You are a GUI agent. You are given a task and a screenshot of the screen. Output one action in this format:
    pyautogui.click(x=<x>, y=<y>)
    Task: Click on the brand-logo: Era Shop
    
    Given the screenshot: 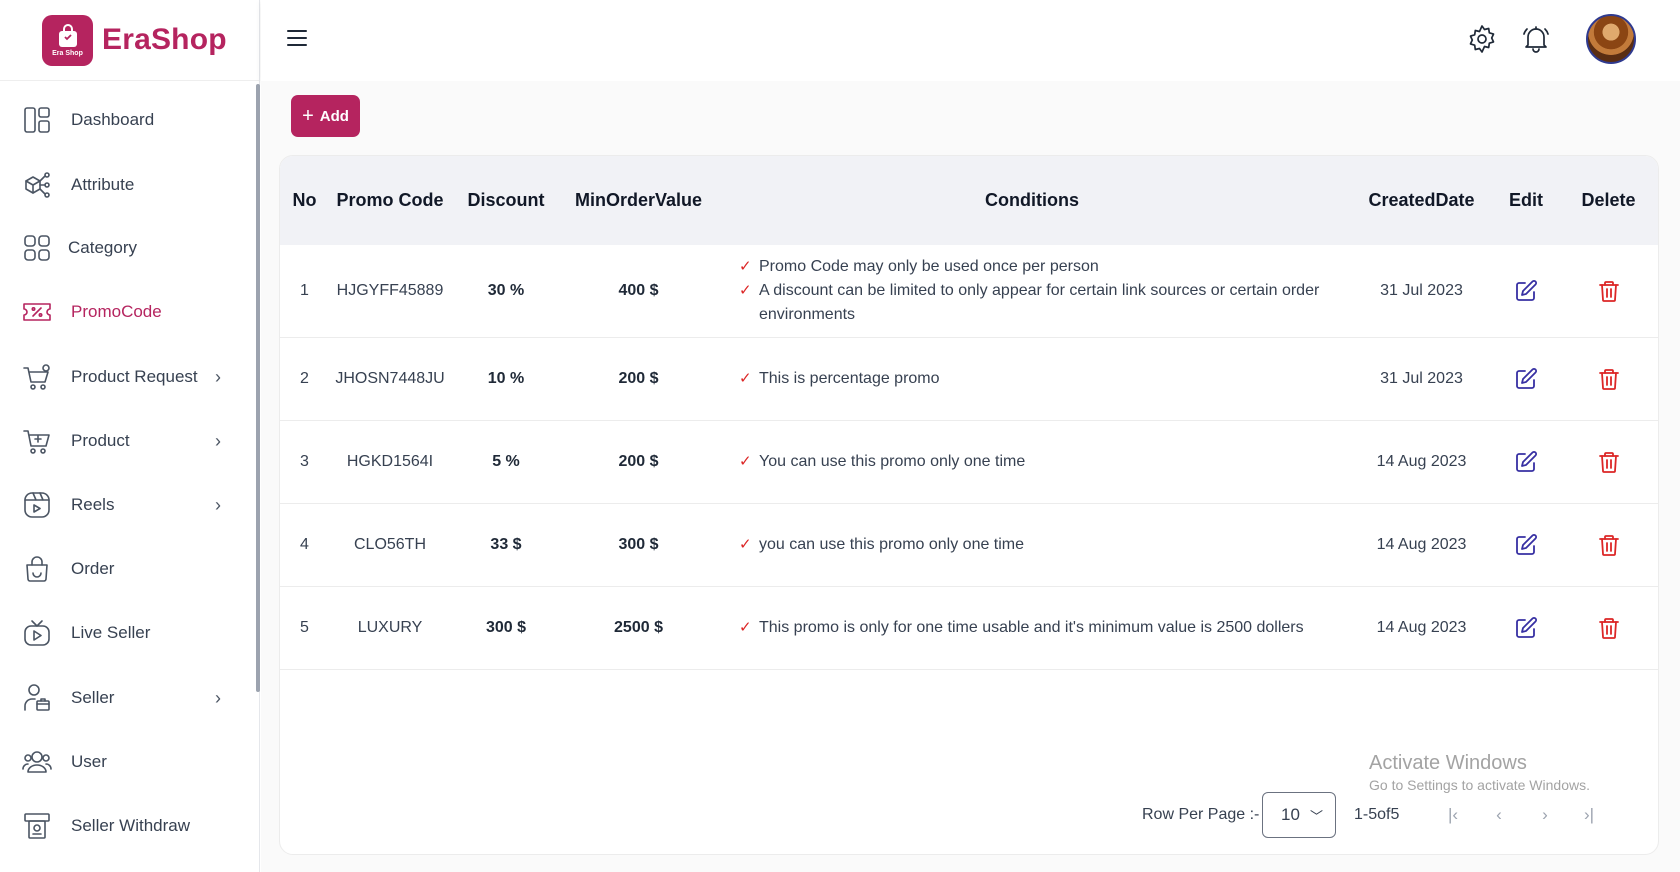 What is the action you would take?
    pyautogui.click(x=67, y=40)
    